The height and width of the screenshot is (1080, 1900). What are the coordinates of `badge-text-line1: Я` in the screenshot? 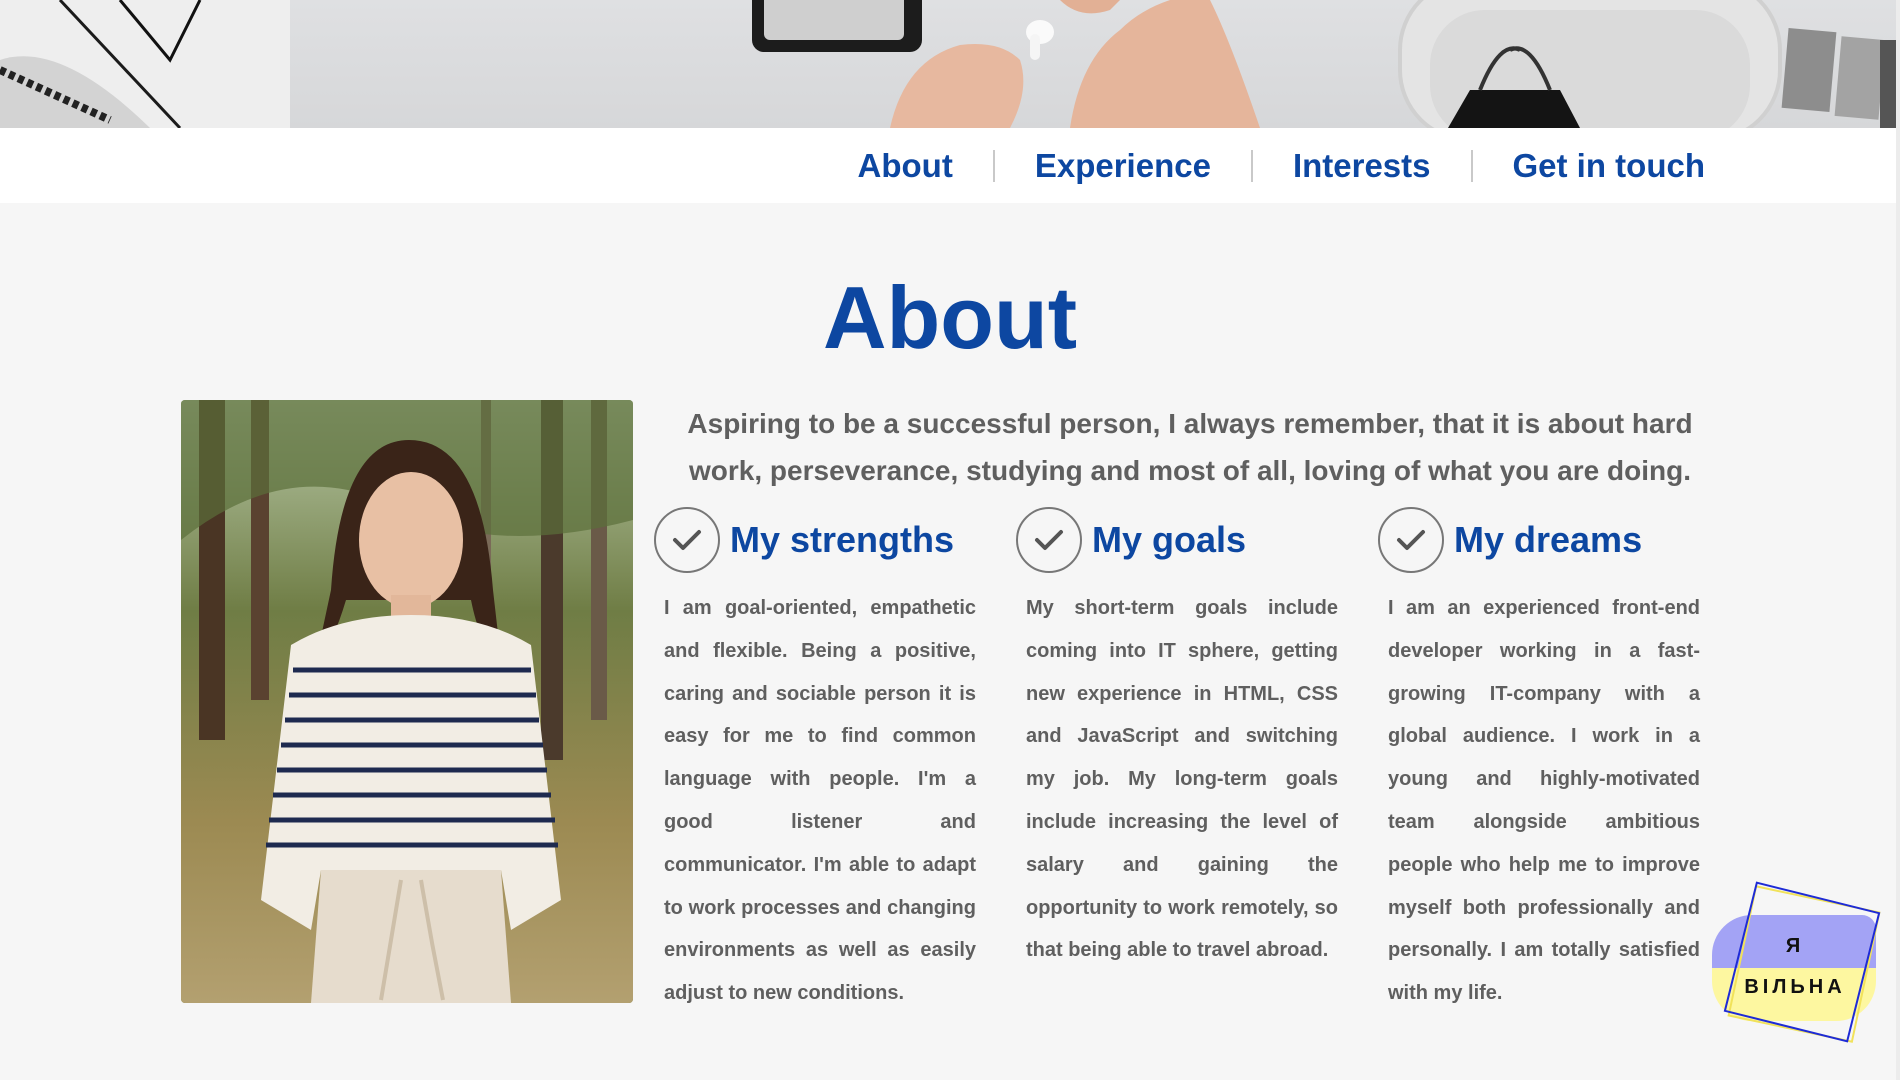 It's located at (1795, 946).